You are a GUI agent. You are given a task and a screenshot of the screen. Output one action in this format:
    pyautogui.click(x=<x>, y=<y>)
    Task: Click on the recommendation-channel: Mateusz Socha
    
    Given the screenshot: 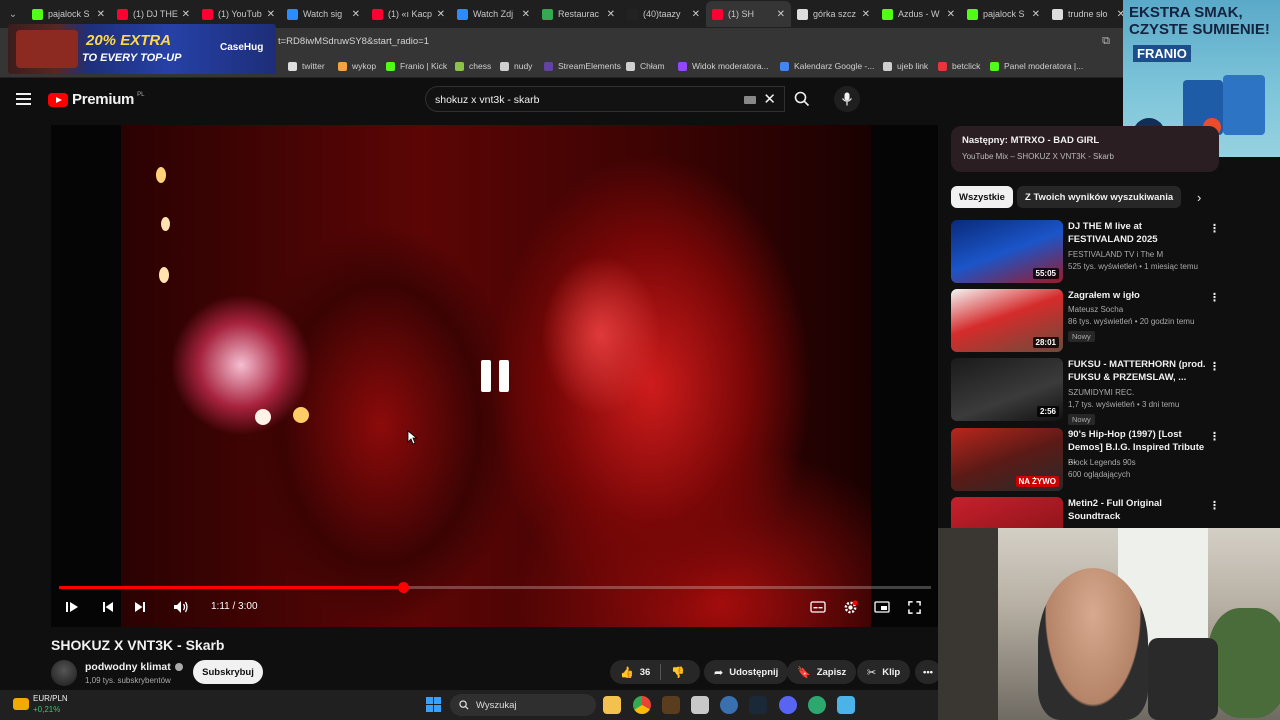 What is the action you would take?
    pyautogui.click(x=1095, y=309)
    